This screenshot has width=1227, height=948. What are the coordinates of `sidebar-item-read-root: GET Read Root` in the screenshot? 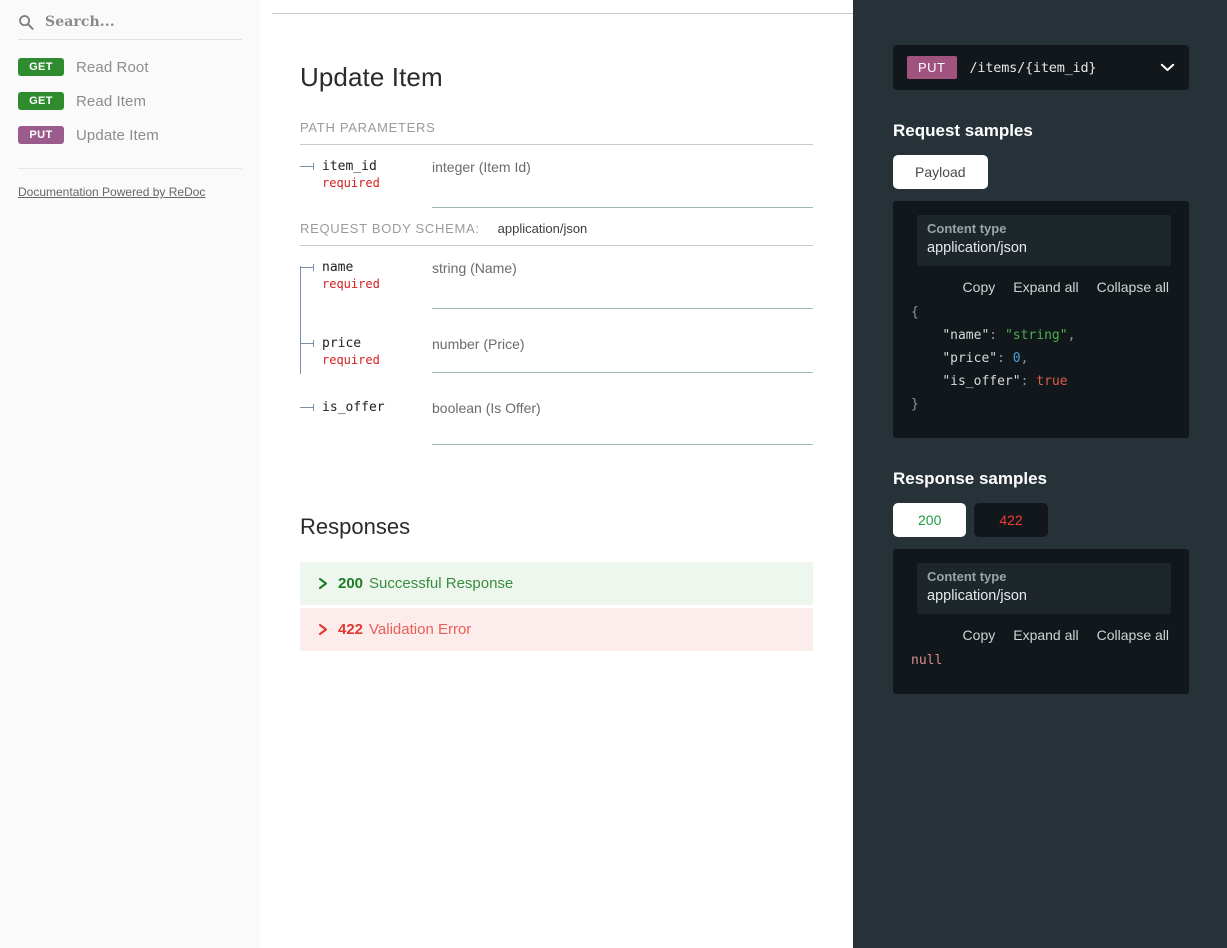 It's located at (130, 67).